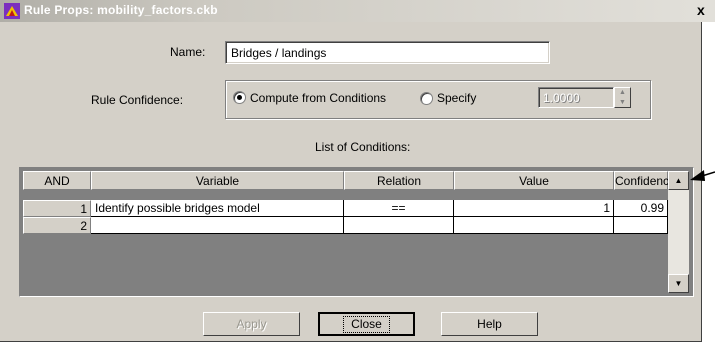 This screenshot has height=343, width=715. Describe the element at coordinates (12, 11) in the screenshot. I see `rule-app-icon` at that location.